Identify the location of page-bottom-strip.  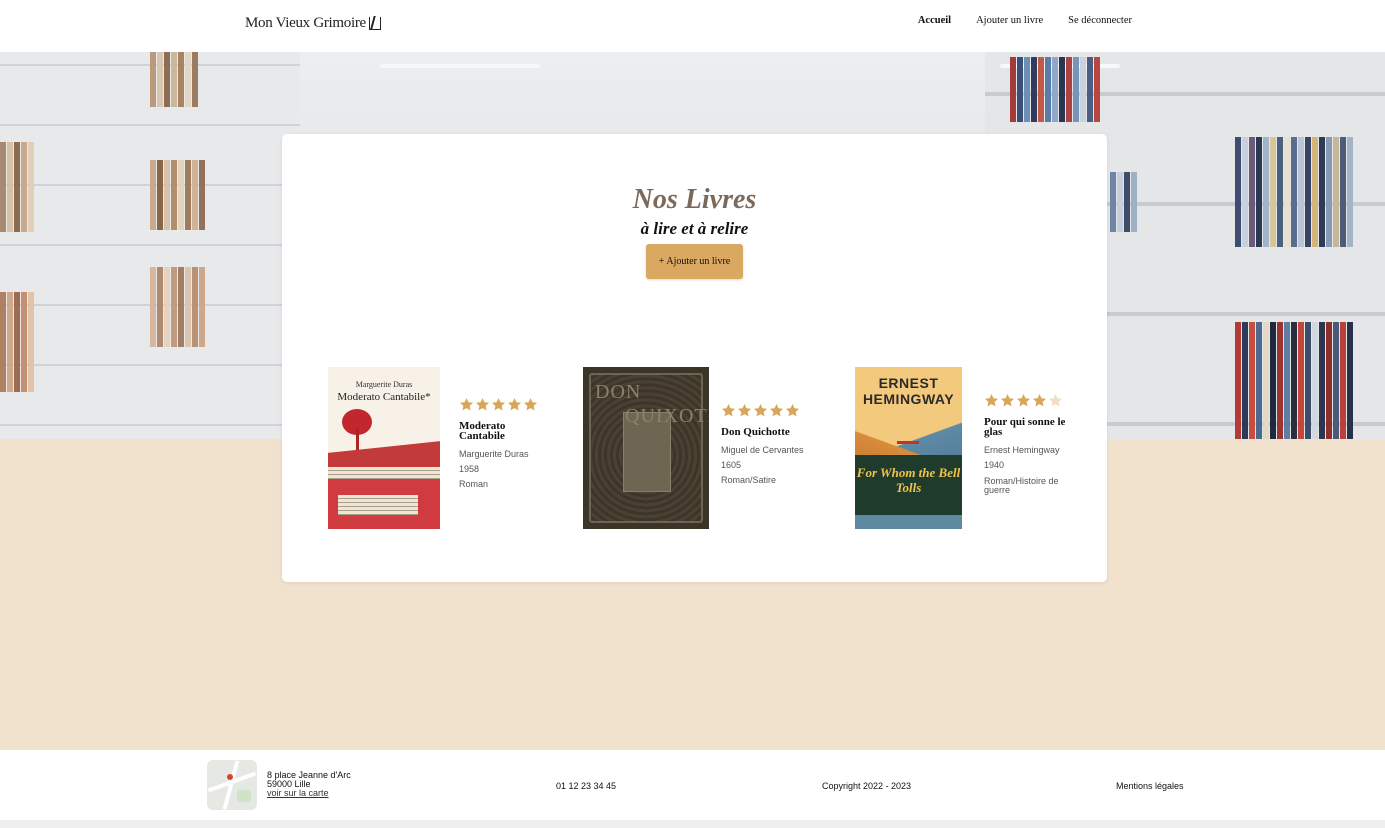
(692, 824).